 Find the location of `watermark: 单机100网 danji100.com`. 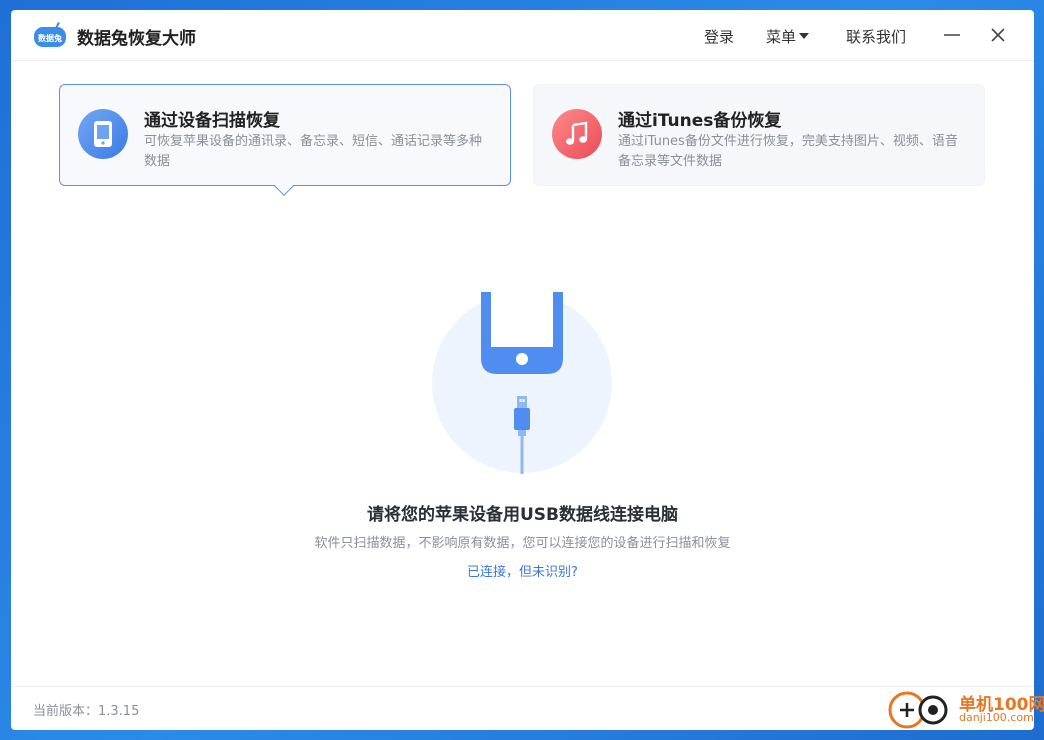

watermark: 单机100网 danji100.com is located at coordinates (964, 708).